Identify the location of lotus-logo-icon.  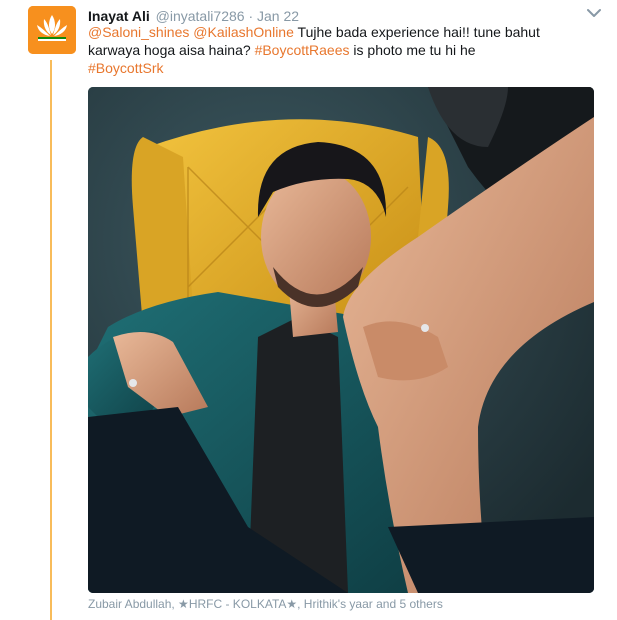
(52, 30).